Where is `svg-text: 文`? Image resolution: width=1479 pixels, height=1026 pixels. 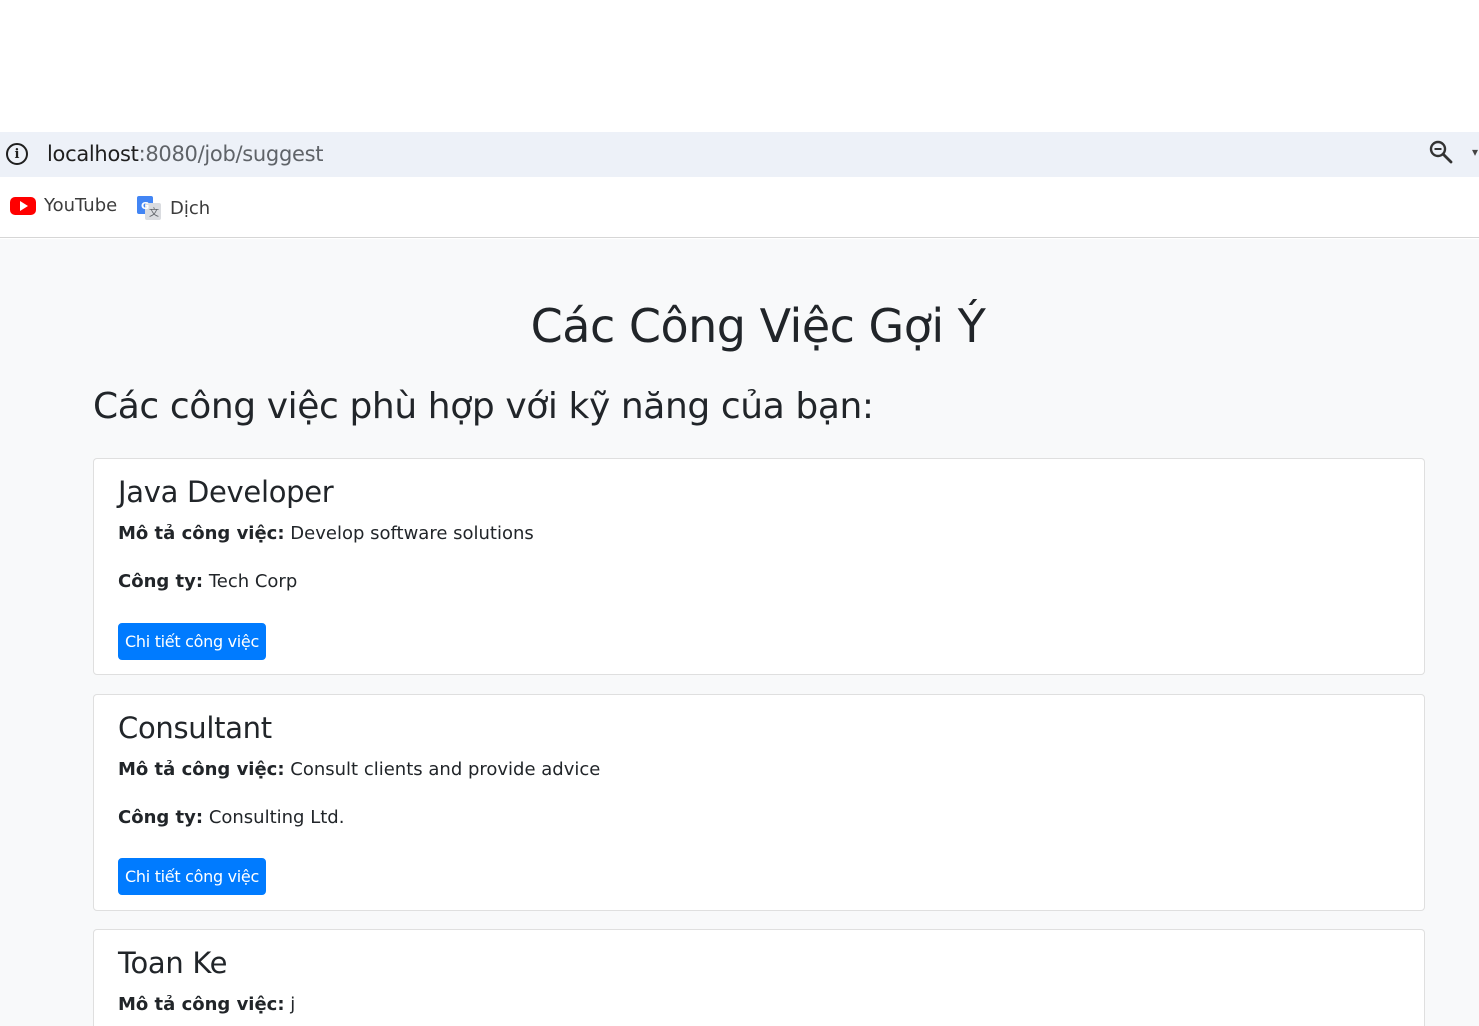
svg-text: 文 is located at coordinates (154, 212).